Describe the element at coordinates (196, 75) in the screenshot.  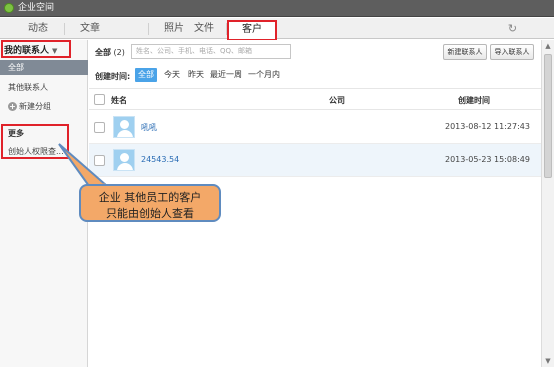
I see `filter-yesterday: 昨天` at that location.